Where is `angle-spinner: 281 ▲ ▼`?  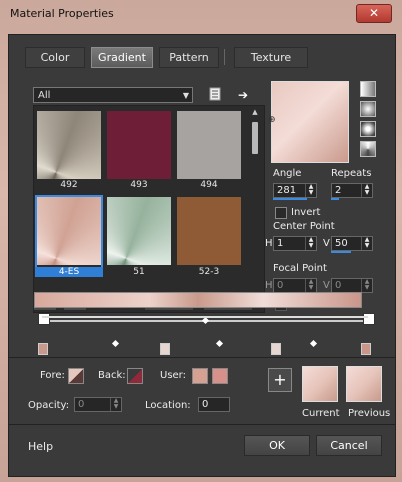 angle-spinner: 281 ▲ ▼ is located at coordinates (295, 190).